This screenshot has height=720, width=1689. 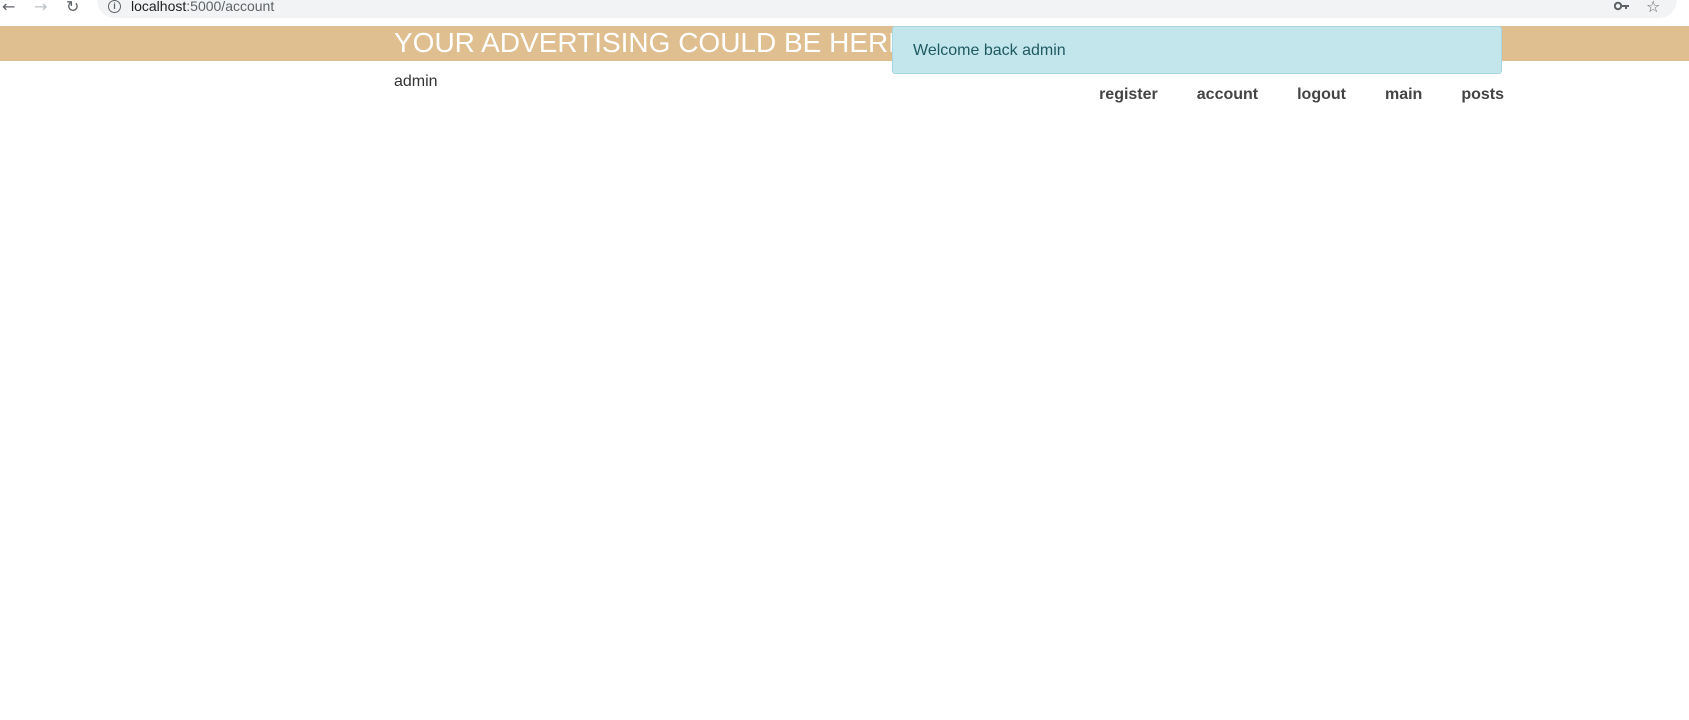 I want to click on nav-link-register: register, so click(x=1128, y=95).